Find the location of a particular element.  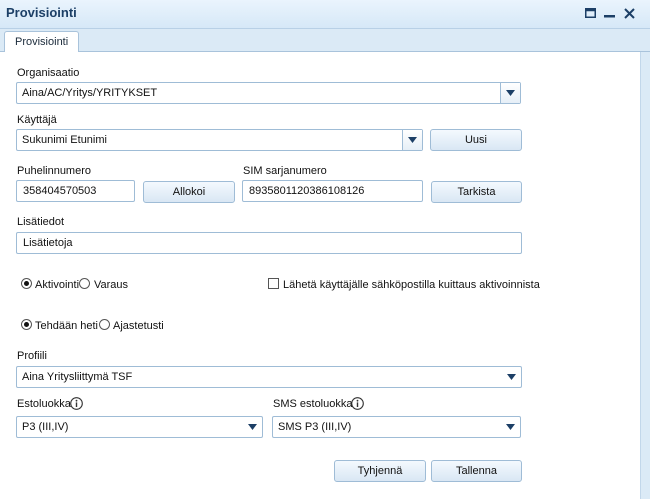

activate-label: Aktivointi is located at coordinates (57, 285).